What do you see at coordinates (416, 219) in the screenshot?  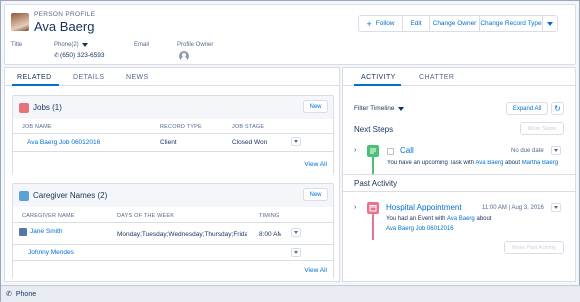 I see `event-text-prefix: You had an Event with` at bounding box center [416, 219].